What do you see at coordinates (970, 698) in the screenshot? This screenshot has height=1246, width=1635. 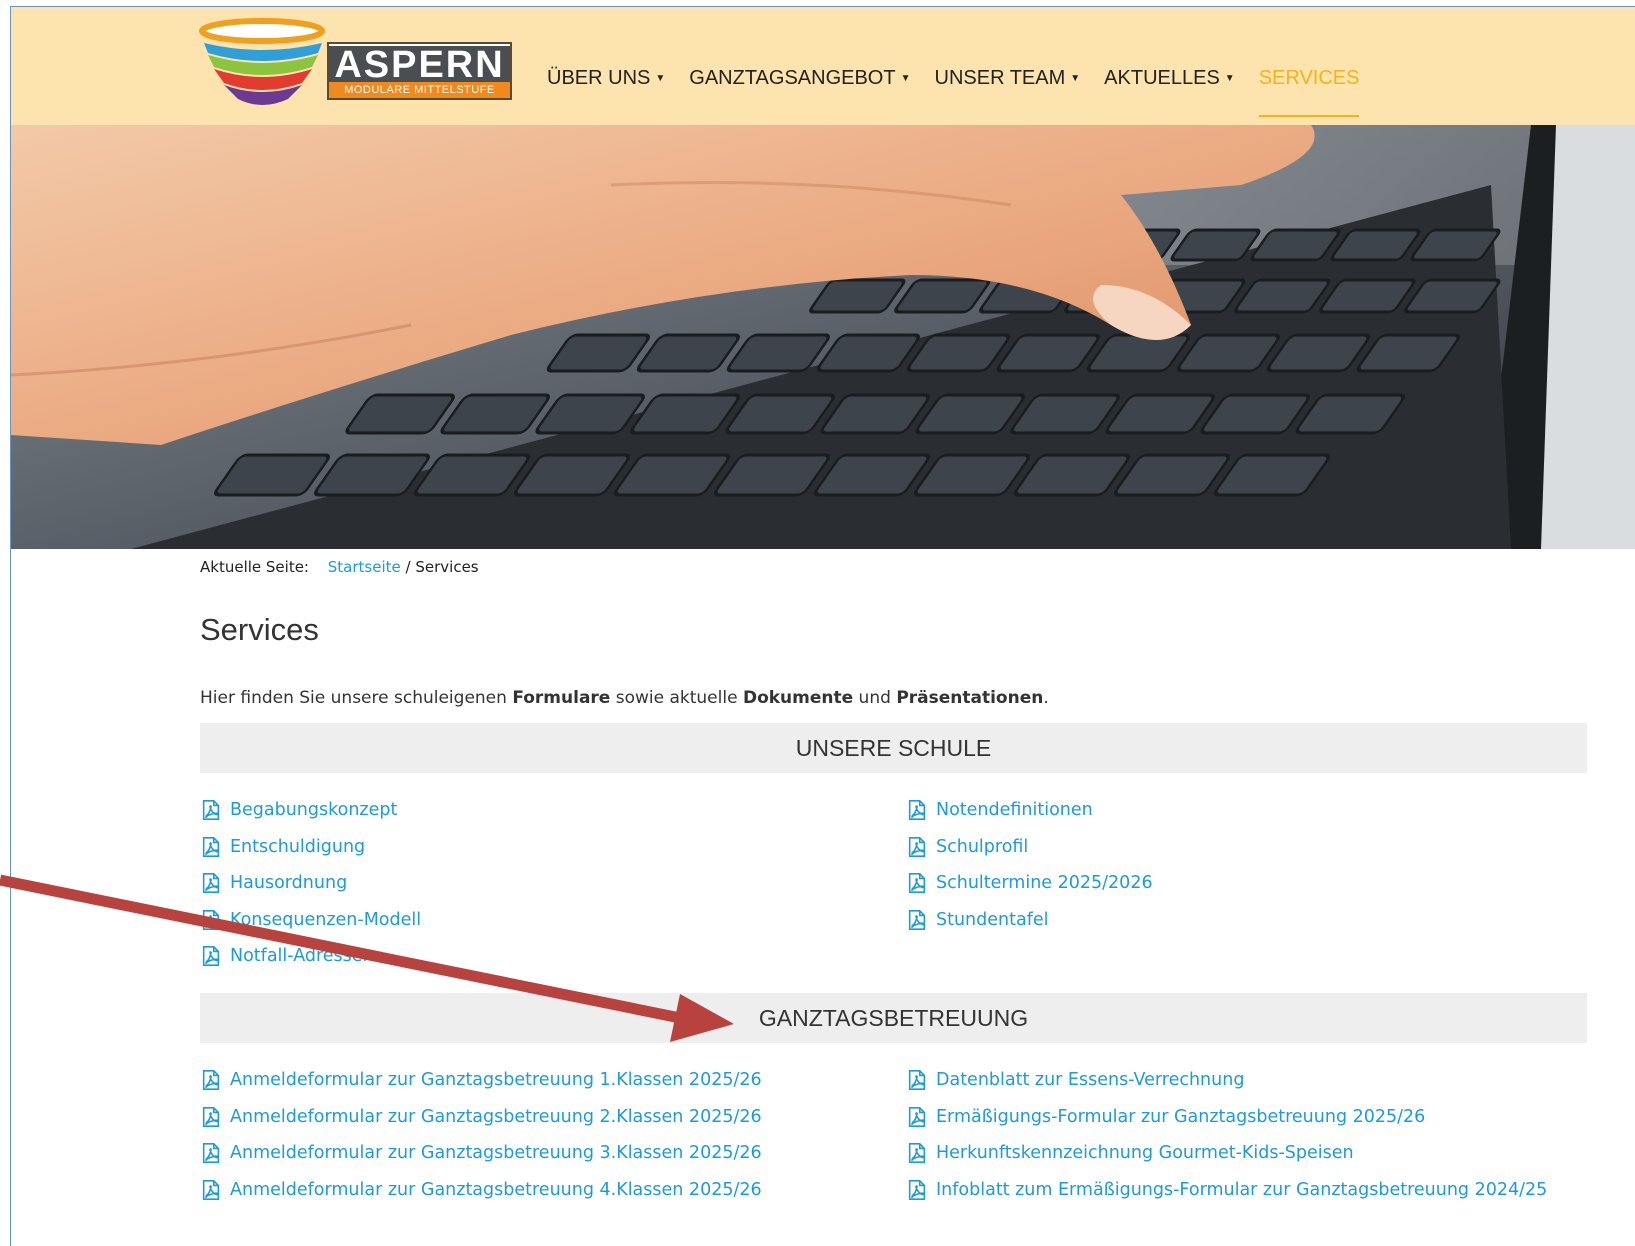 I see `intro-bold-praesentationen: Präsentationen` at bounding box center [970, 698].